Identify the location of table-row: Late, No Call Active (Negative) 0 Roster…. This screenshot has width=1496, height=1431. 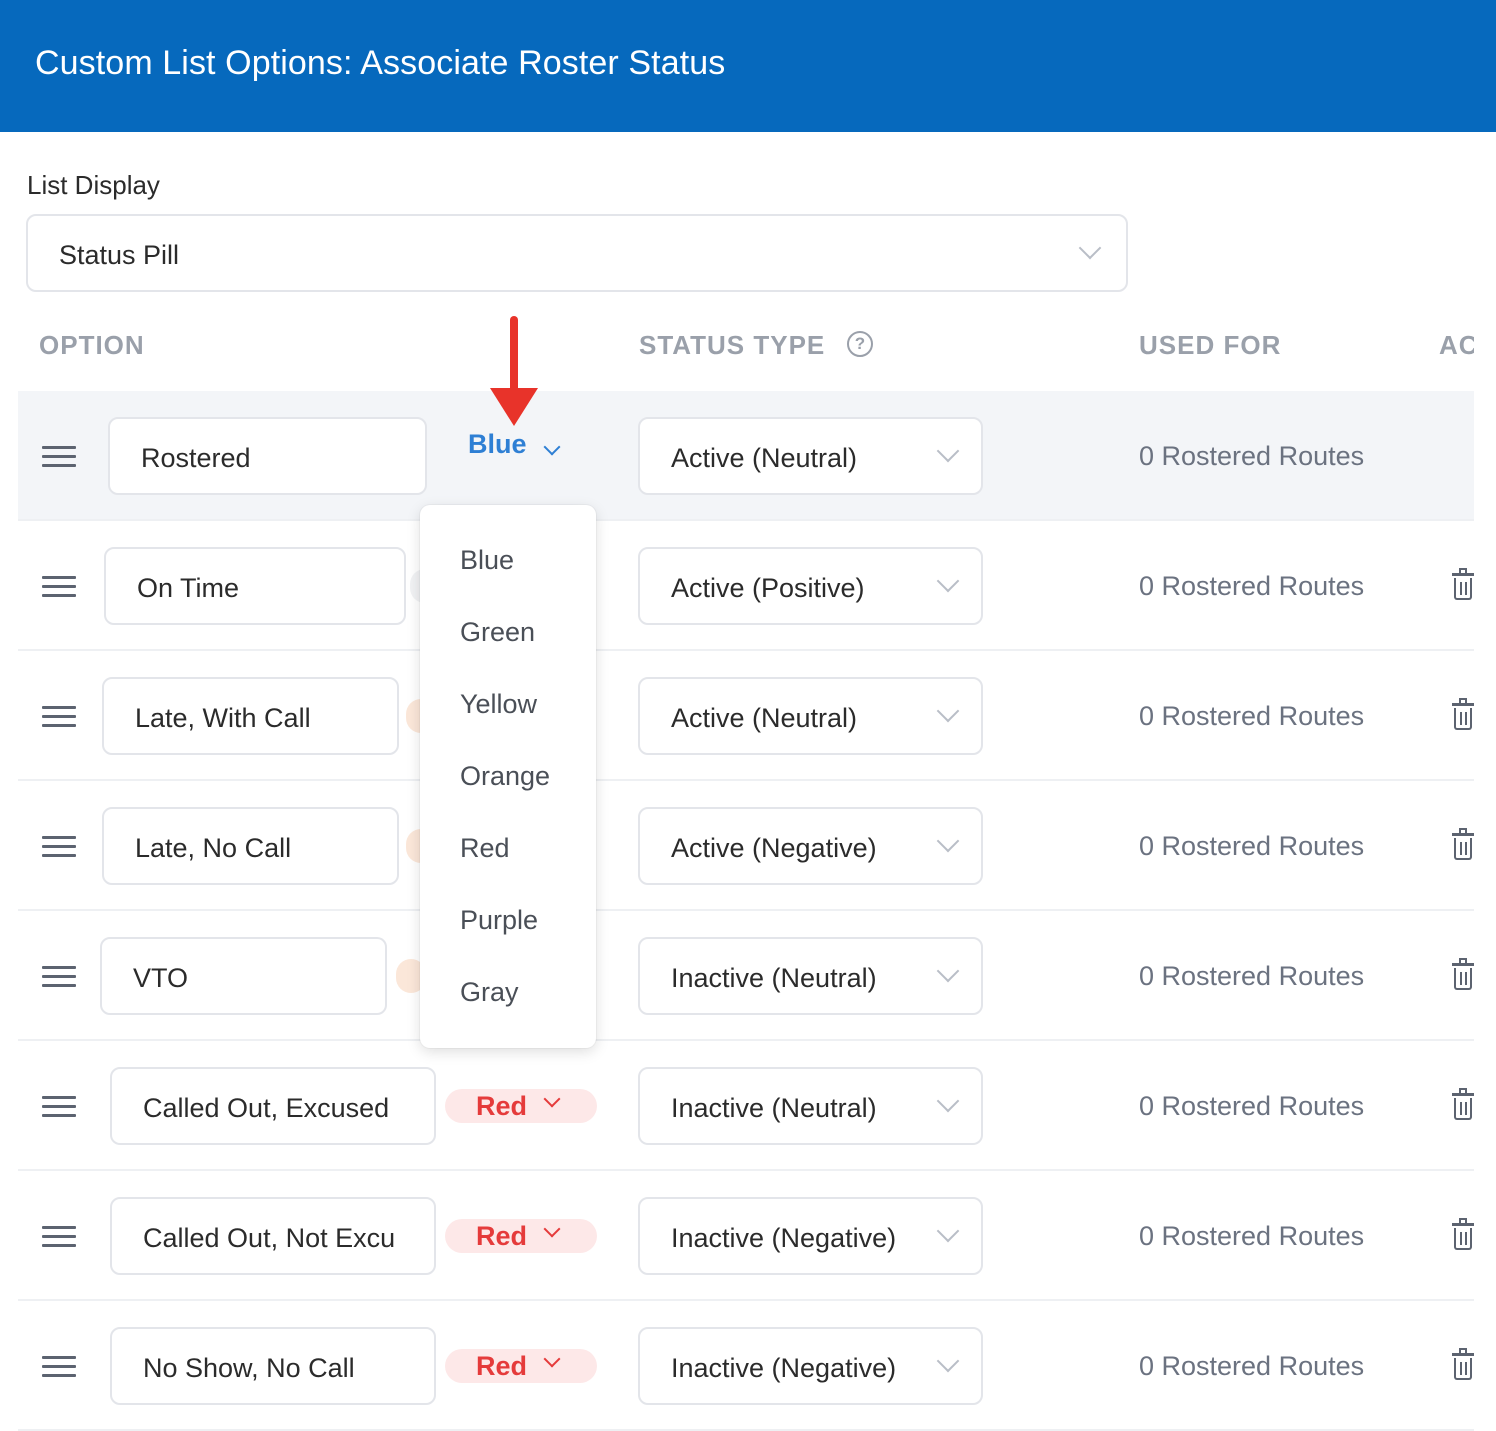
(746, 846).